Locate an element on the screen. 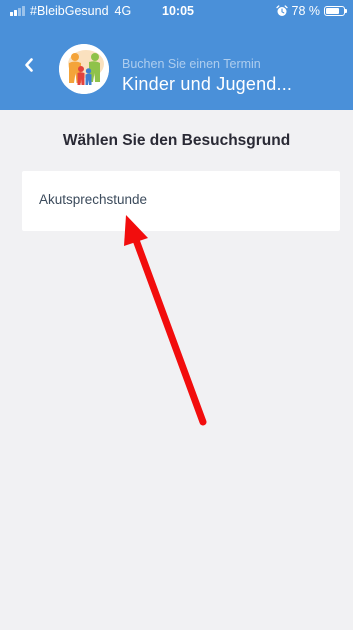  network-type: 4G is located at coordinates (123, 11).